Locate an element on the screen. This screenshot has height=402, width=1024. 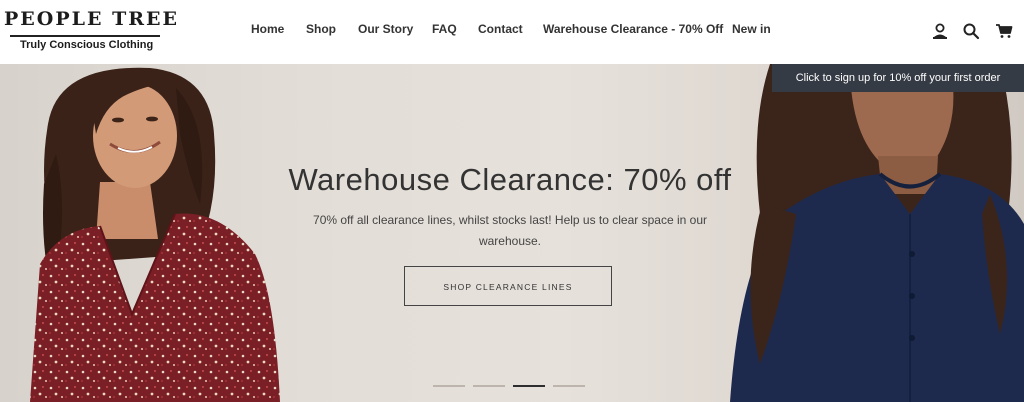
shop-clearance-button: SHOP CLEARANCE LINES is located at coordinates (508, 286).